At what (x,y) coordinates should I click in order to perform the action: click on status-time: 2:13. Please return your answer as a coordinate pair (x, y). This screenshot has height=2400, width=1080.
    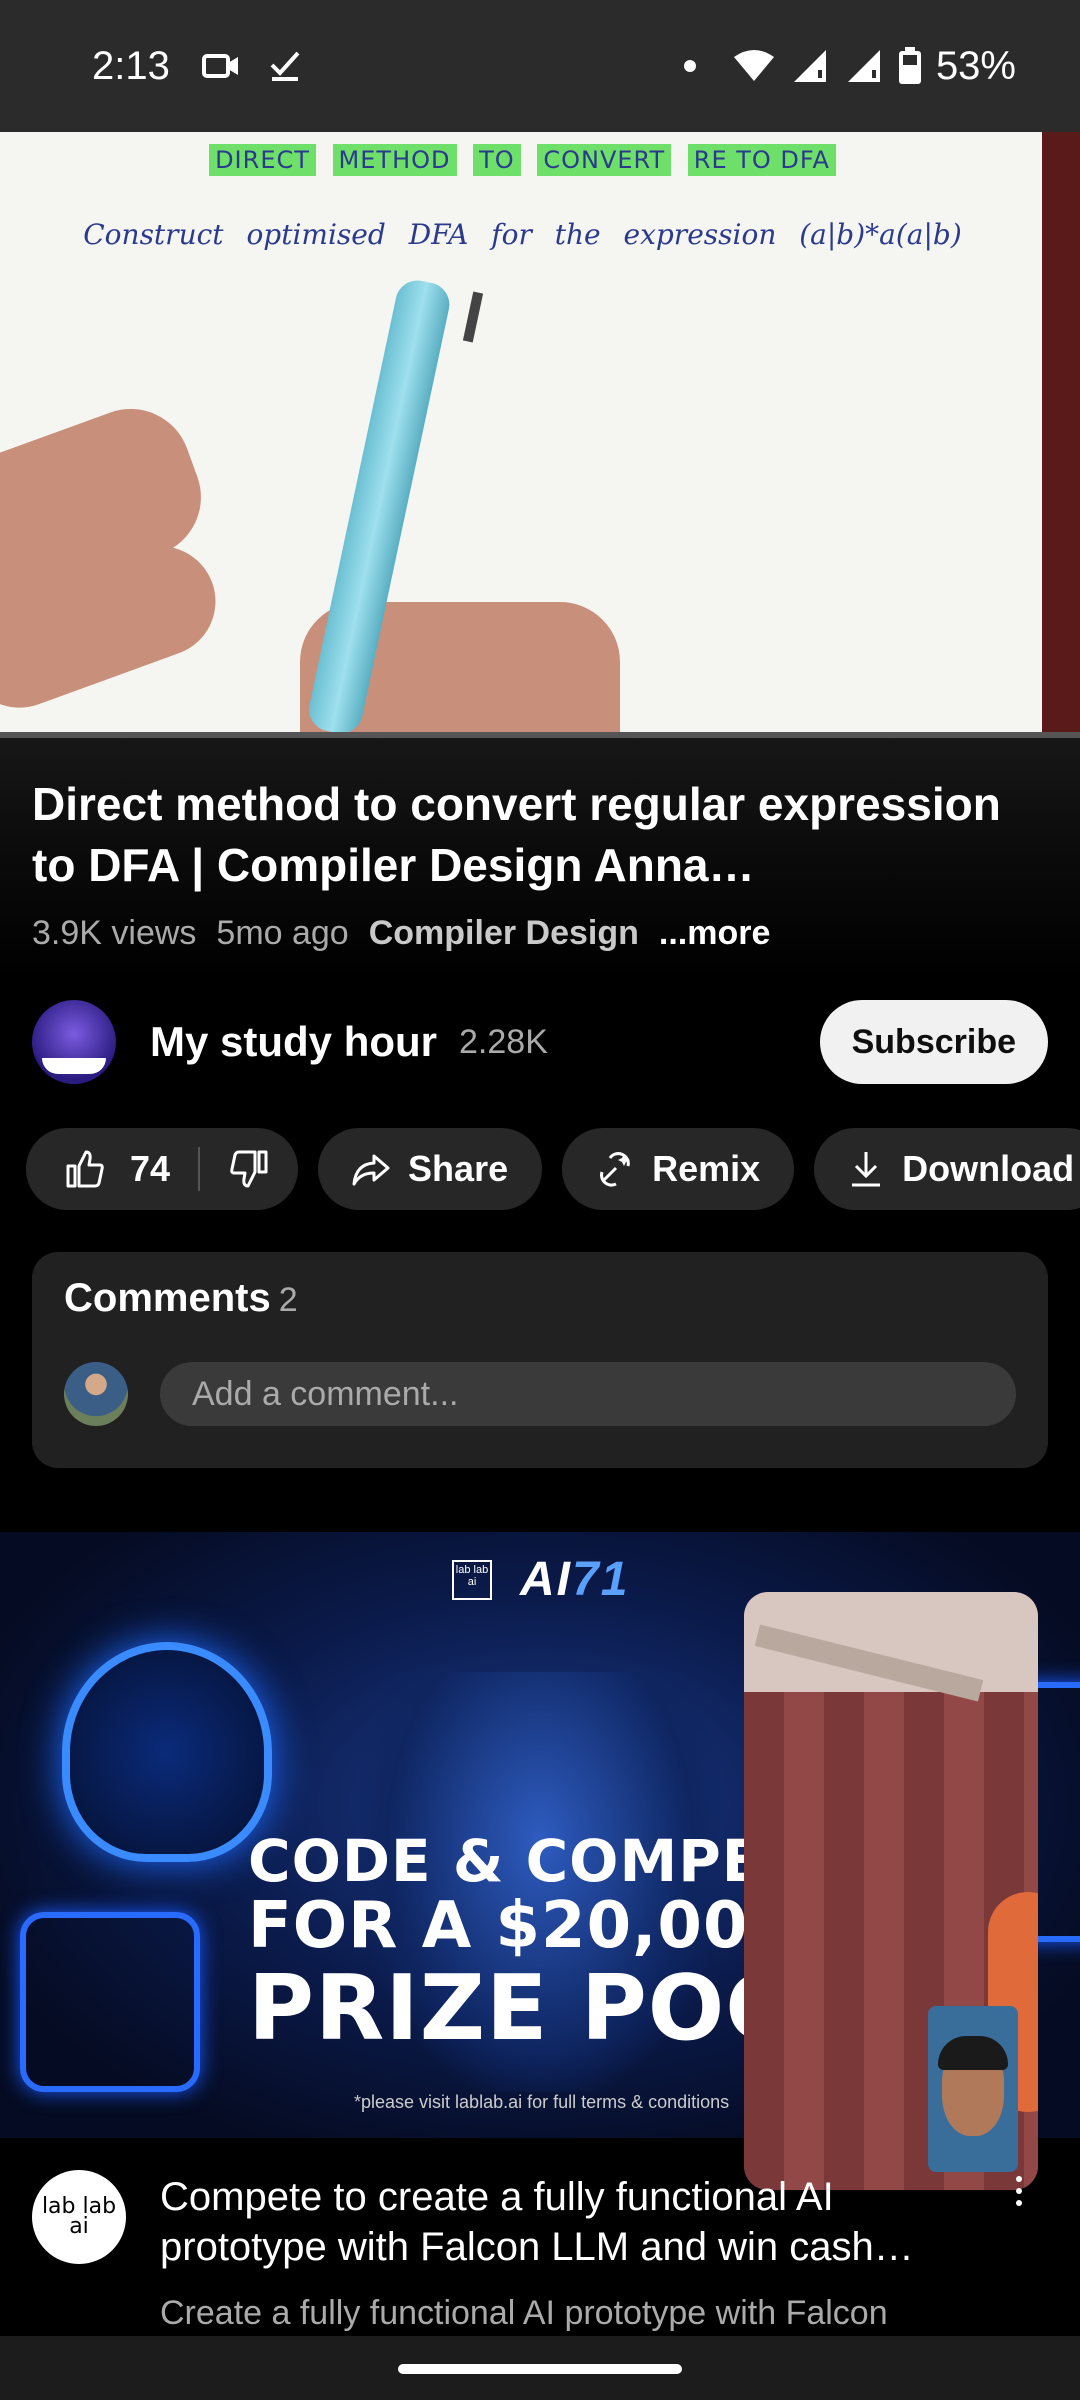
    Looking at the image, I should click on (131, 65).